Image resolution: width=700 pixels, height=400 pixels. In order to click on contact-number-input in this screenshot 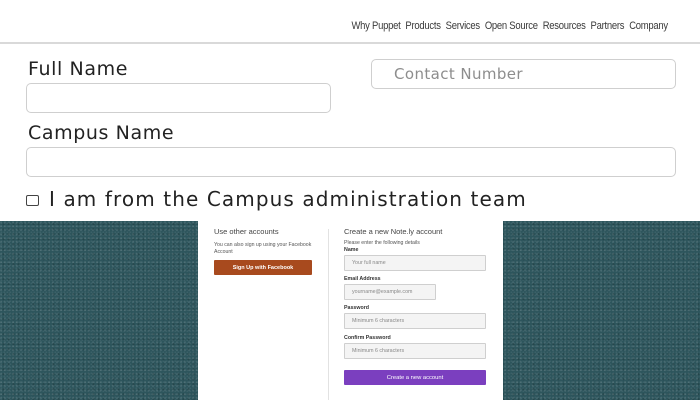, I will do `click(523, 74)`.